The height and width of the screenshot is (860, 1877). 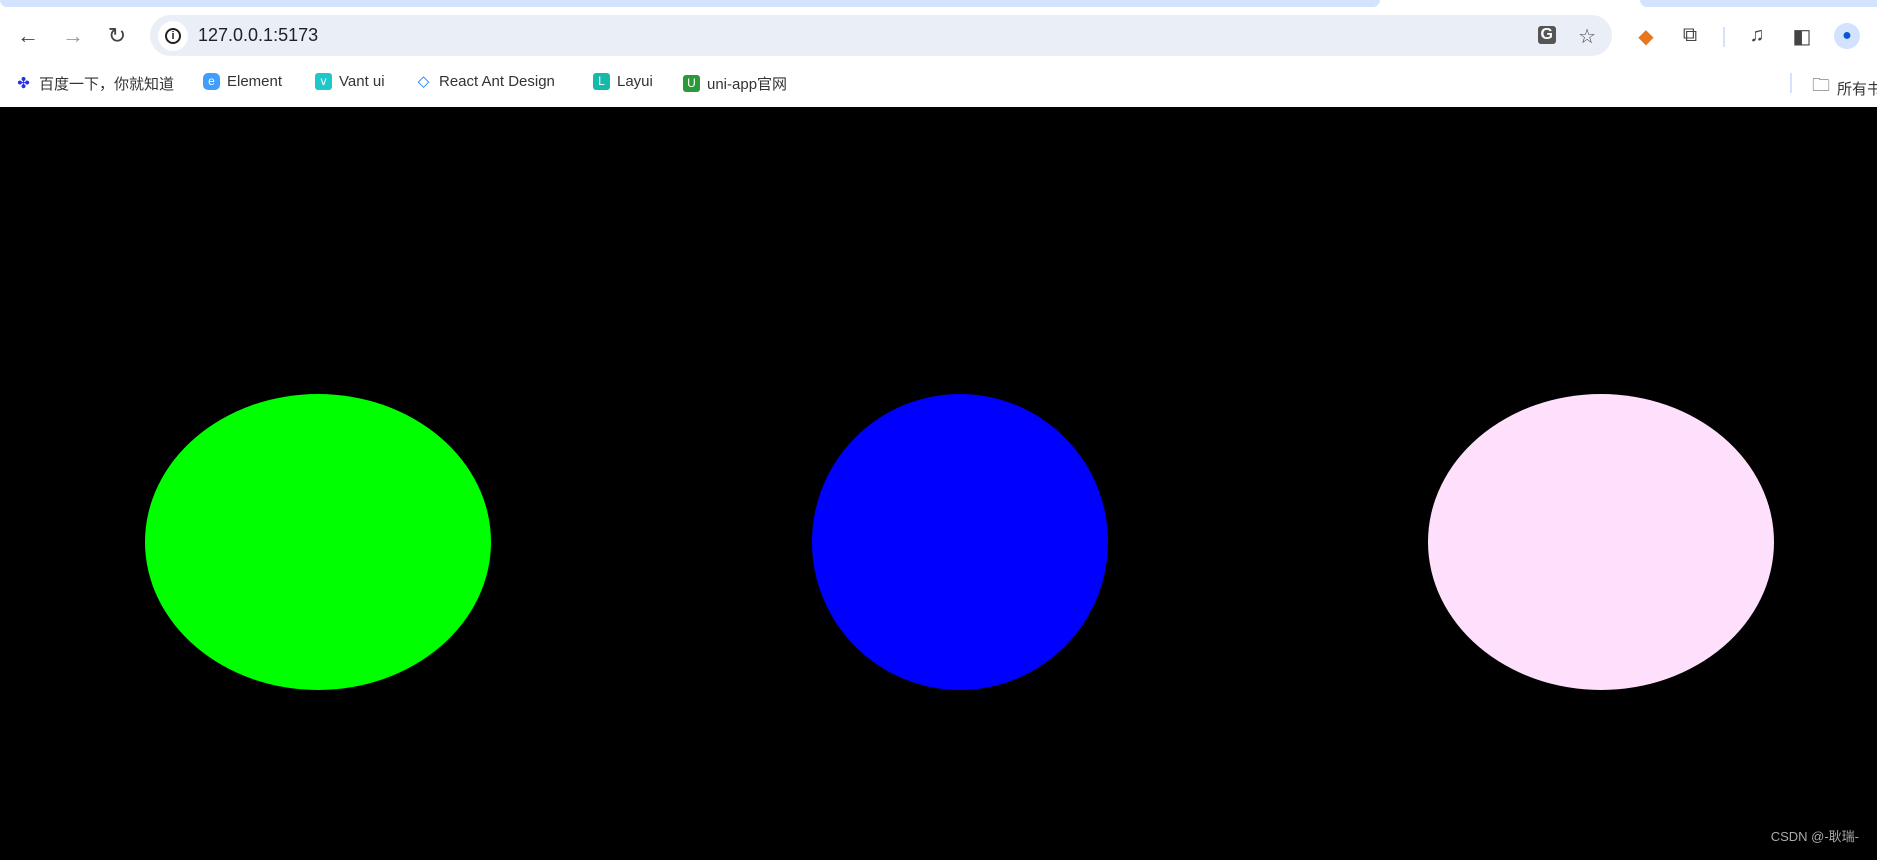 What do you see at coordinates (485, 81) in the screenshot?
I see `bookmark-antd: ◇ React Ant Design` at bounding box center [485, 81].